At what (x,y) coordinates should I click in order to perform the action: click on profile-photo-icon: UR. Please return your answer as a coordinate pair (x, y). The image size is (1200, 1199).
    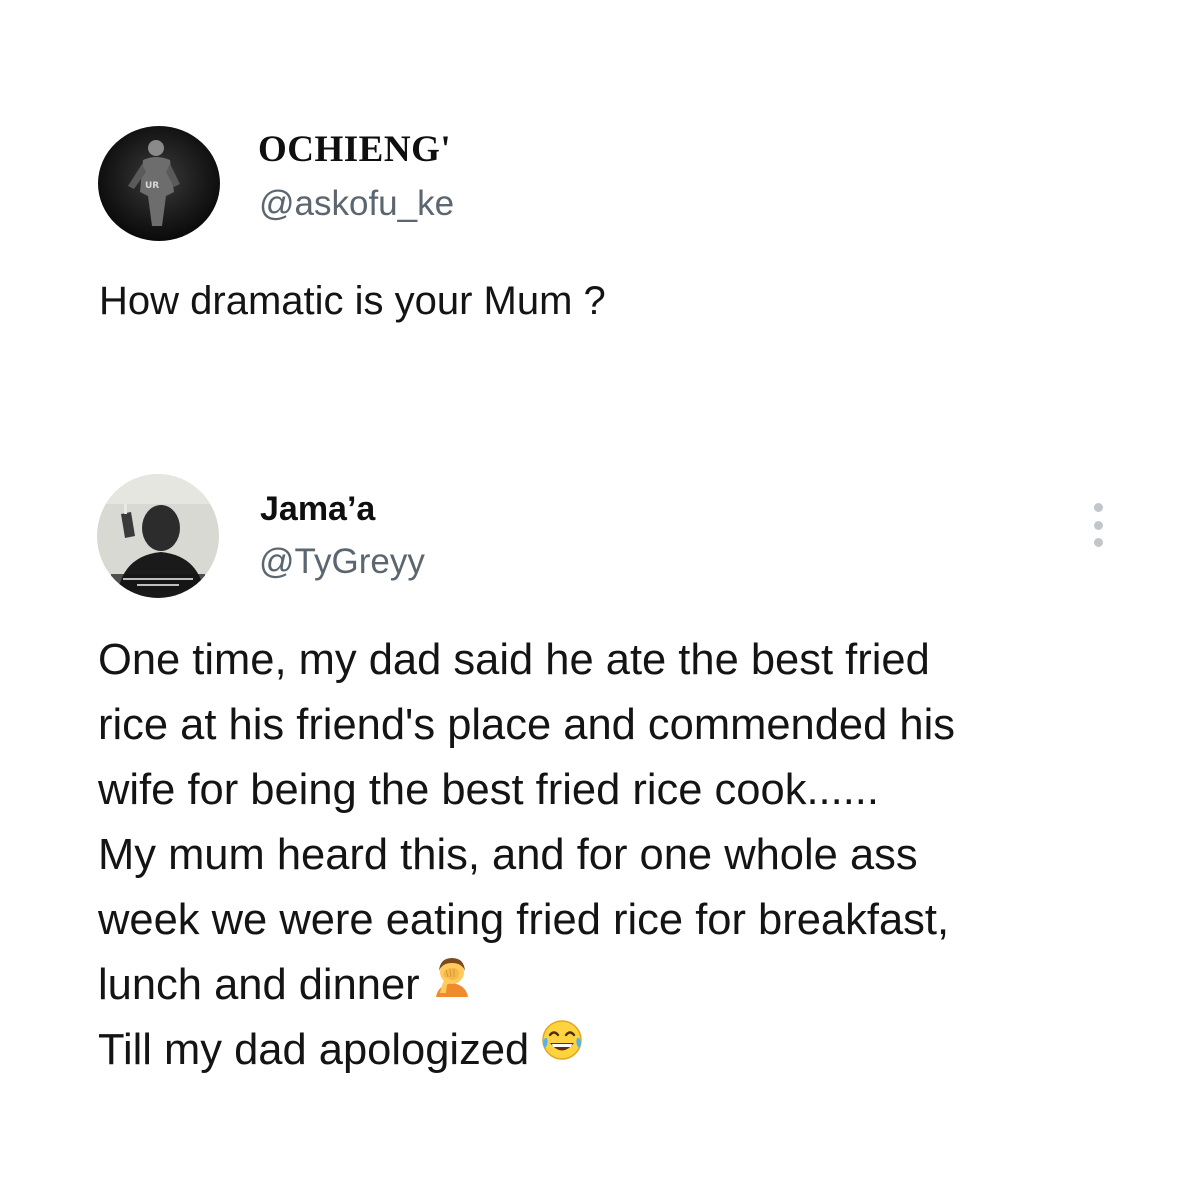
    Looking at the image, I should click on (159, 183).